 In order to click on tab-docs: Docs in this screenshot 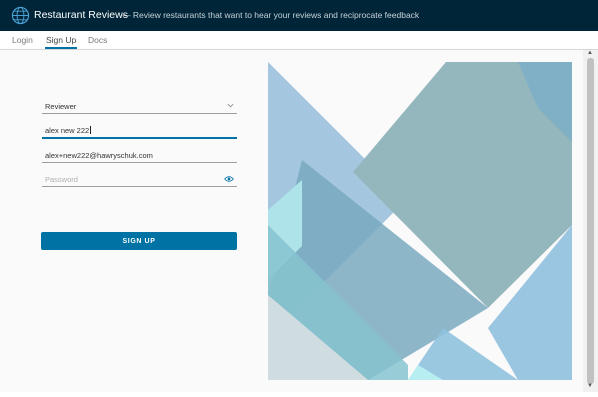, I will do `click(97, 41)`.